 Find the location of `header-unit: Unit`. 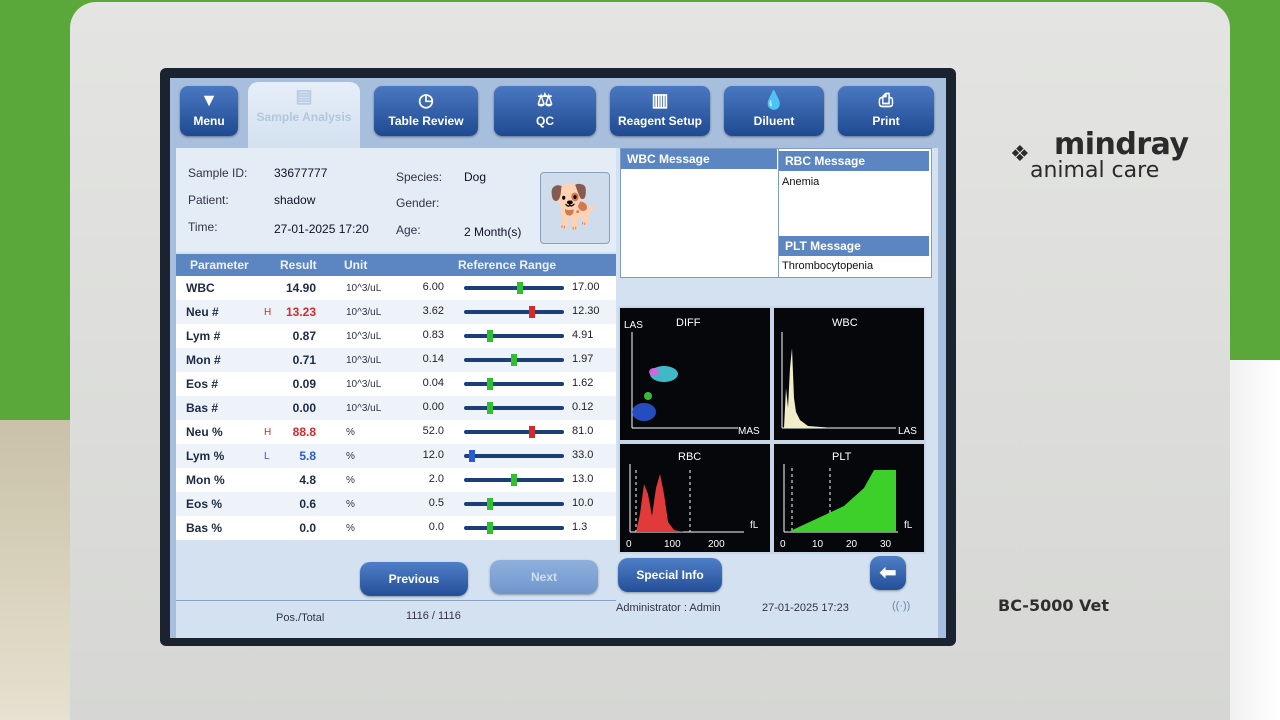

header-unit: Unit is located at coordinates (356, 265).